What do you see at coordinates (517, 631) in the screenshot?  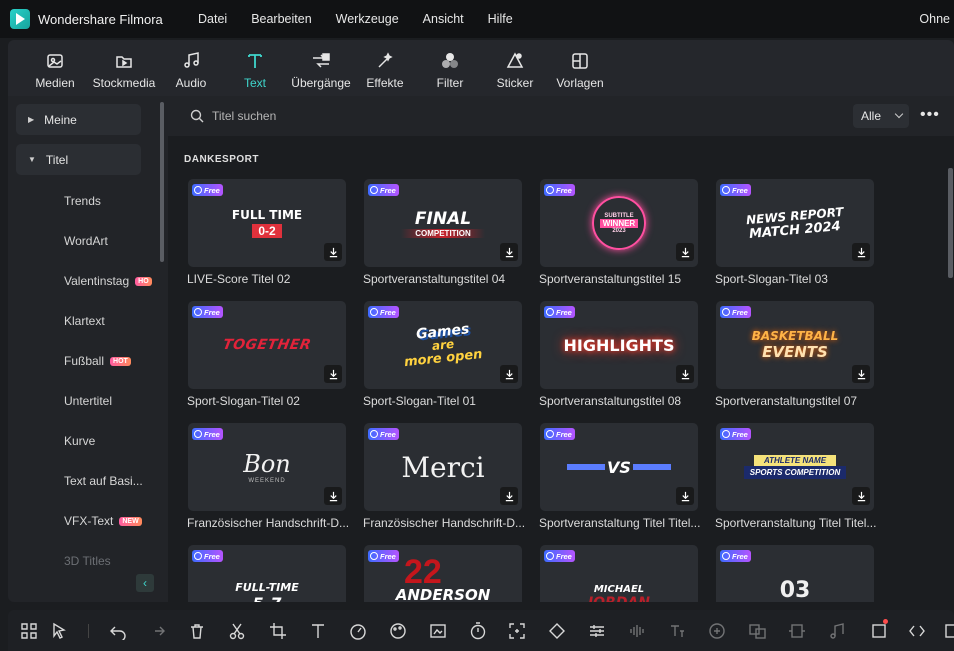 I see `auto-reframe-button` at bounding box center [517, 631].